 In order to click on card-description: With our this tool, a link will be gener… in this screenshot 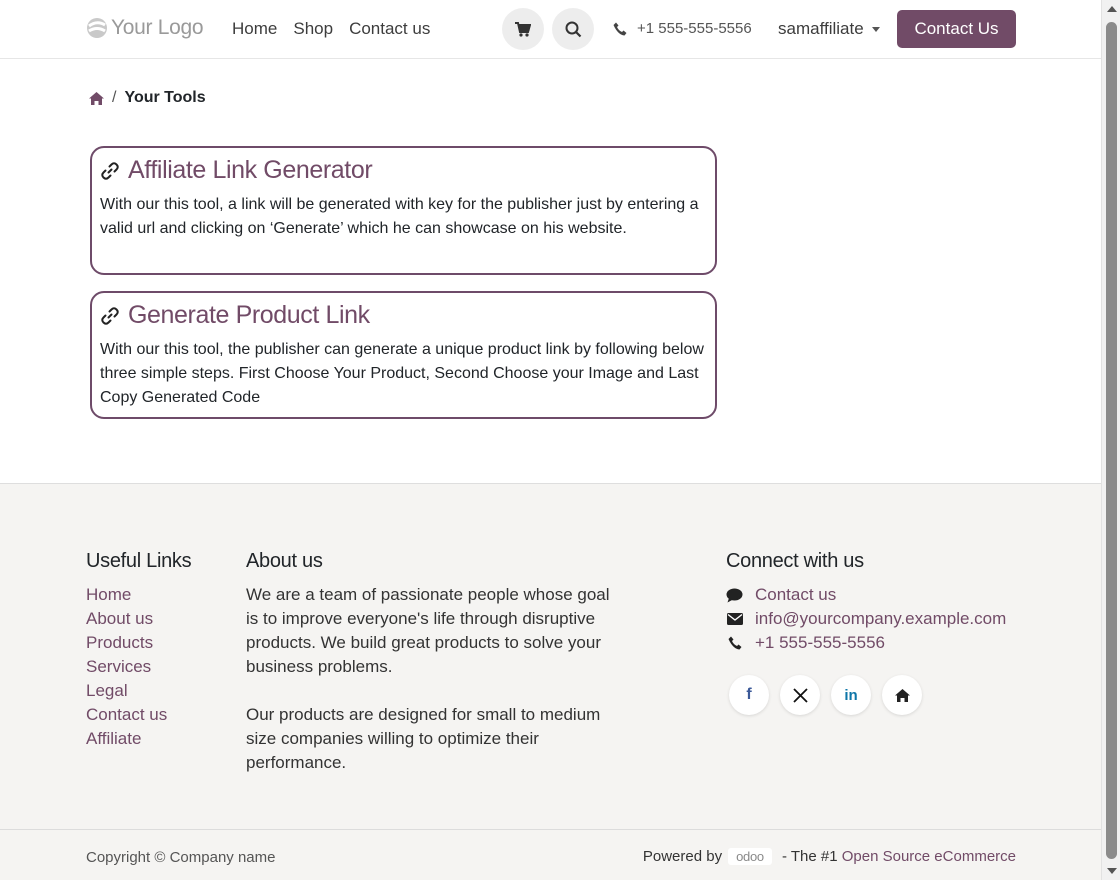, I will do `click(399, 216)`.